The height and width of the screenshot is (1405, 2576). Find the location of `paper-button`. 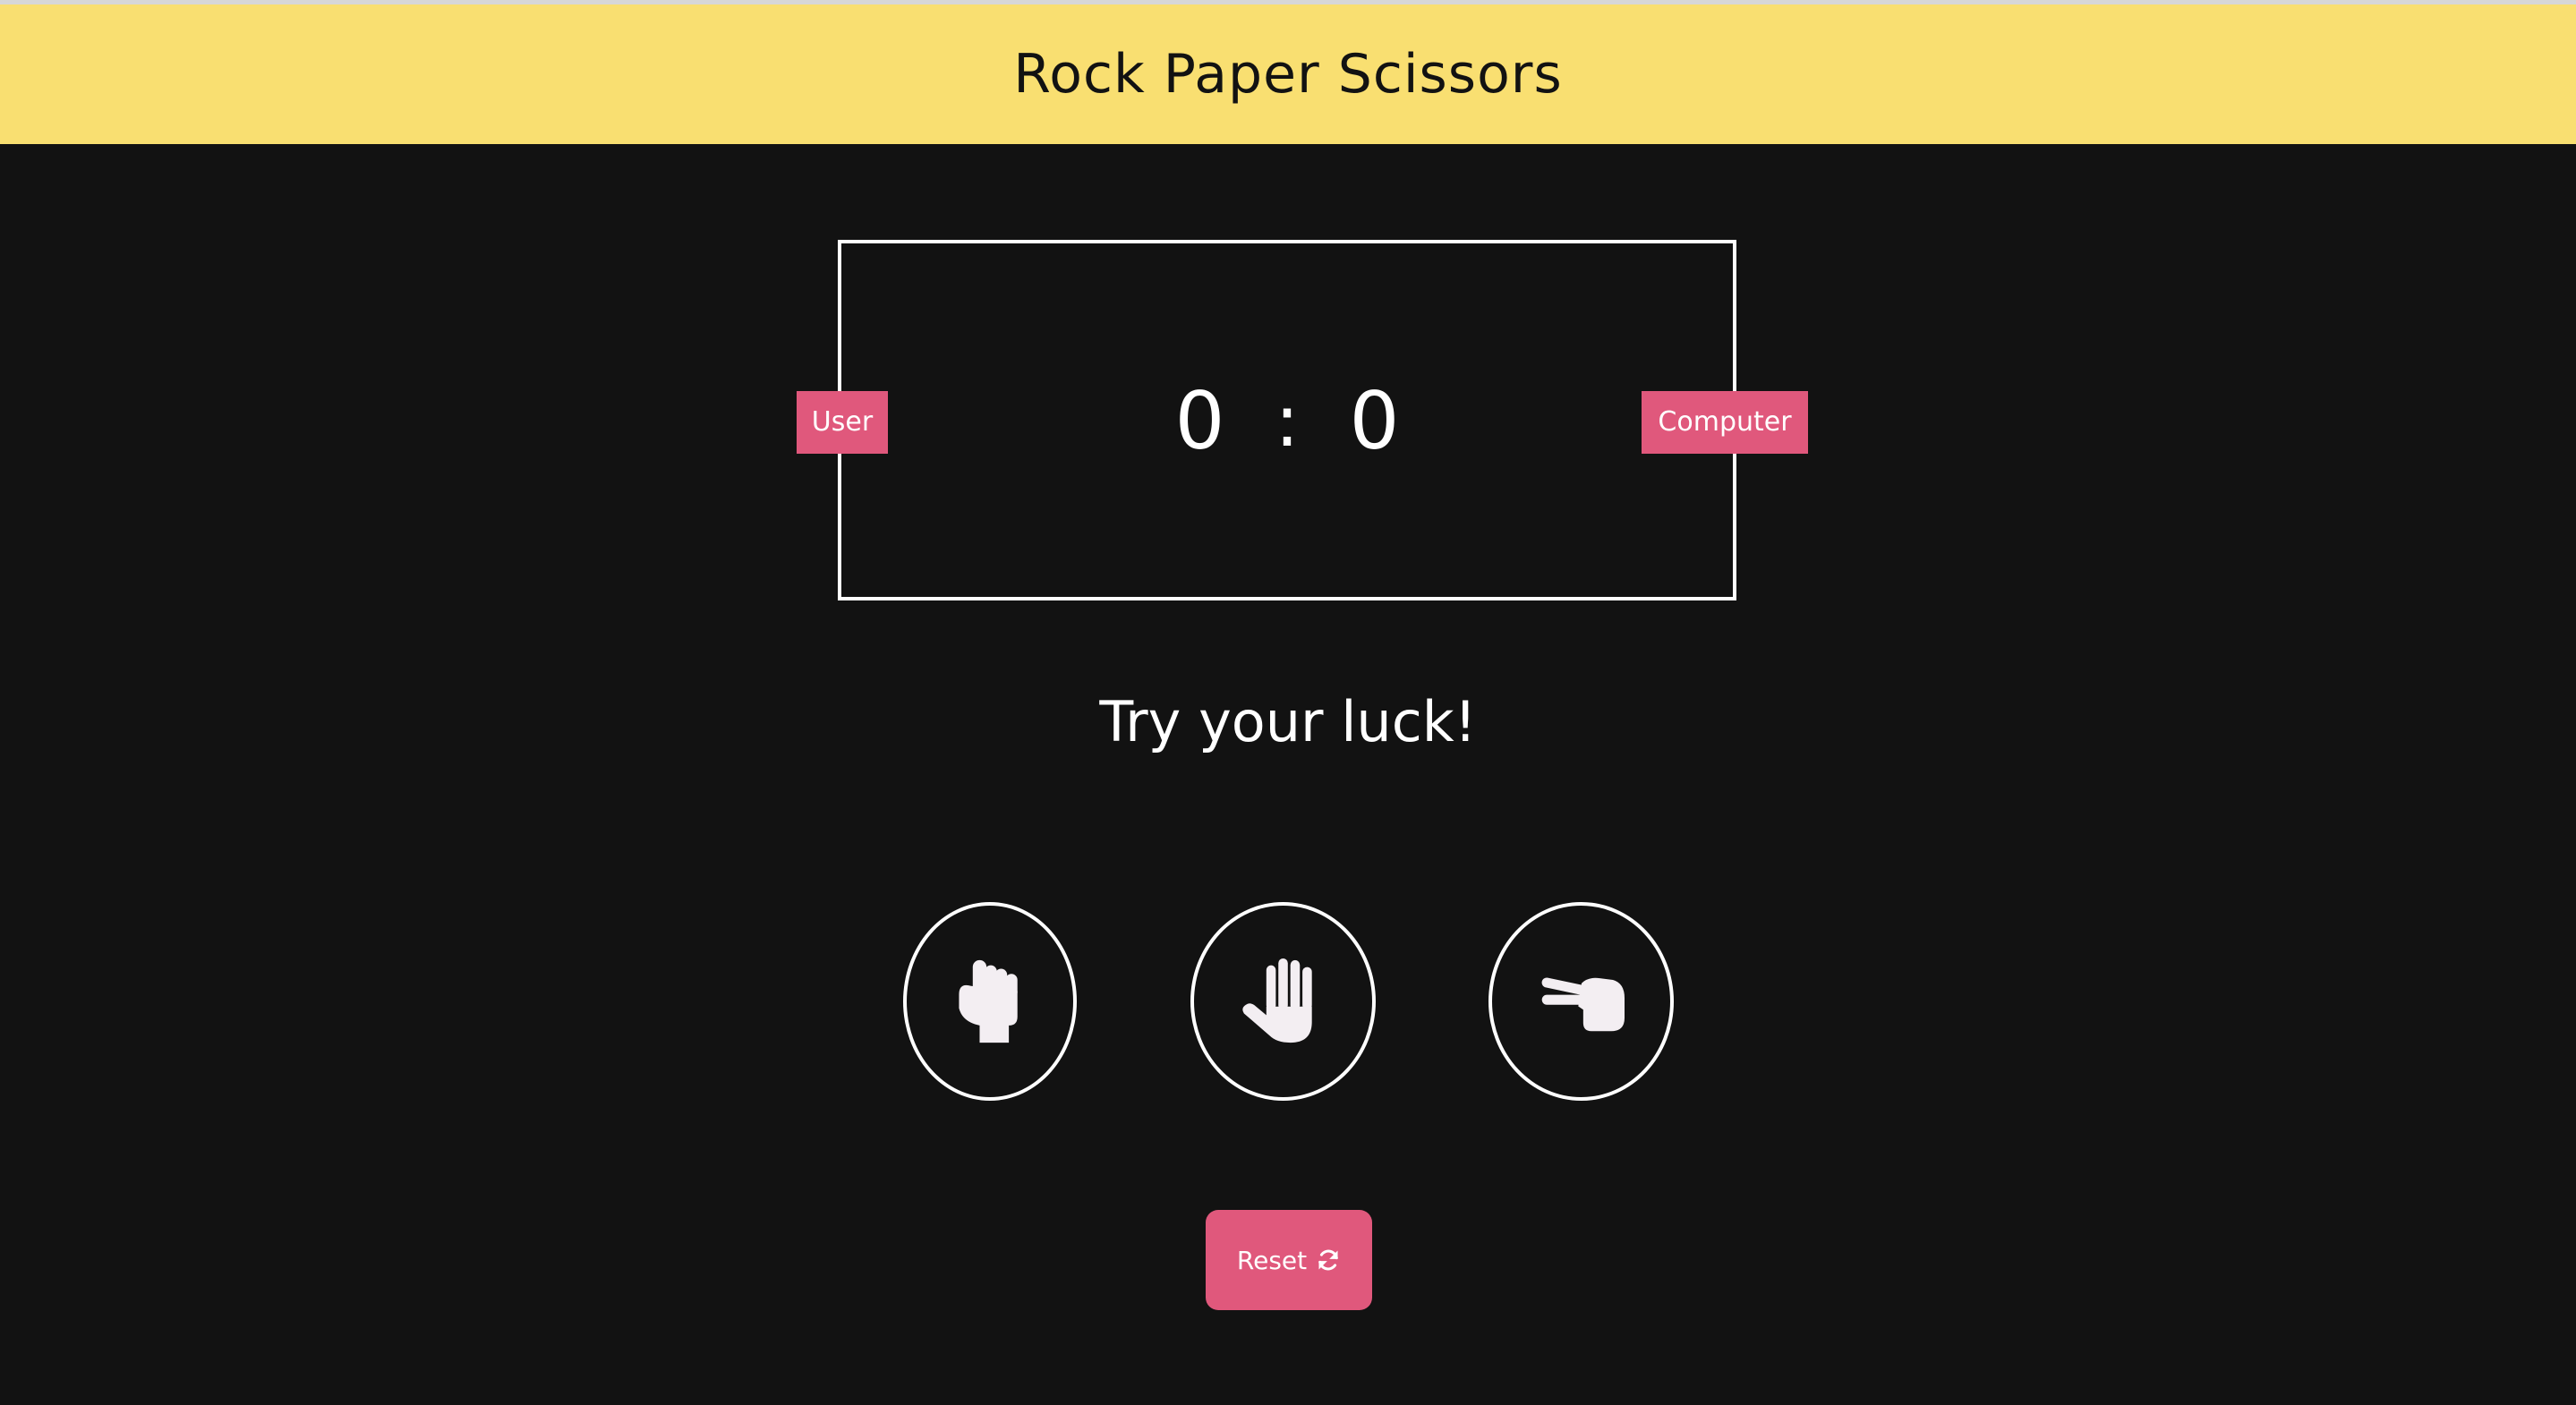

paper-button is located at coordinates (1283, 1001).